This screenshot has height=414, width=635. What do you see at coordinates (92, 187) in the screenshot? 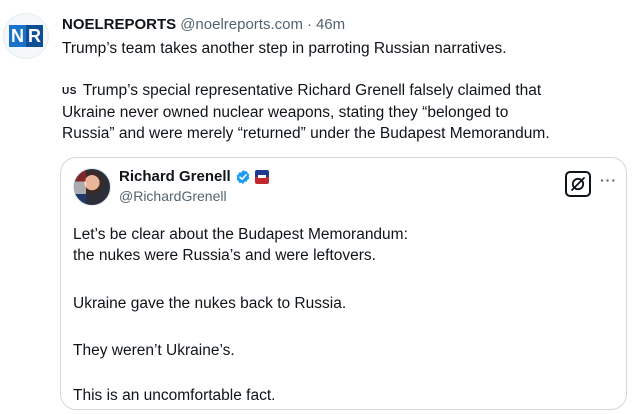
I see `quoted-avatar` at bounding box center [92, 187].